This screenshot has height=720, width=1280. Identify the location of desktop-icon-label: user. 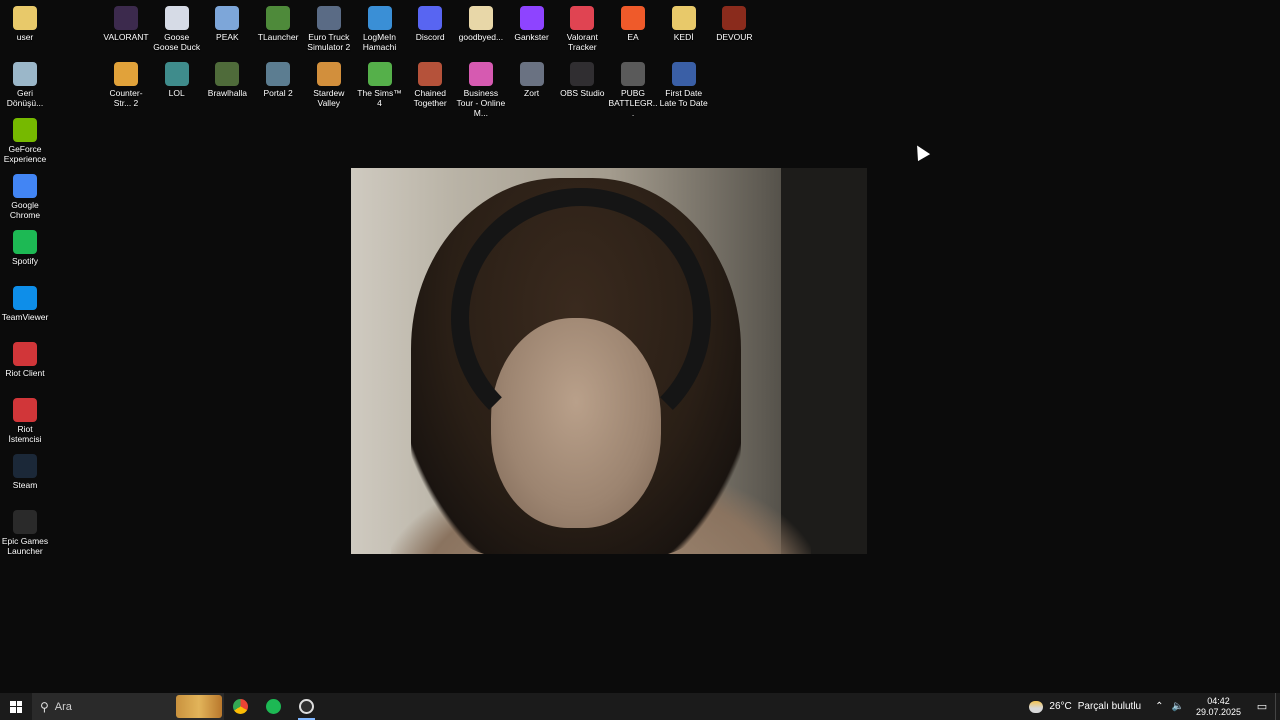
(25, 37).